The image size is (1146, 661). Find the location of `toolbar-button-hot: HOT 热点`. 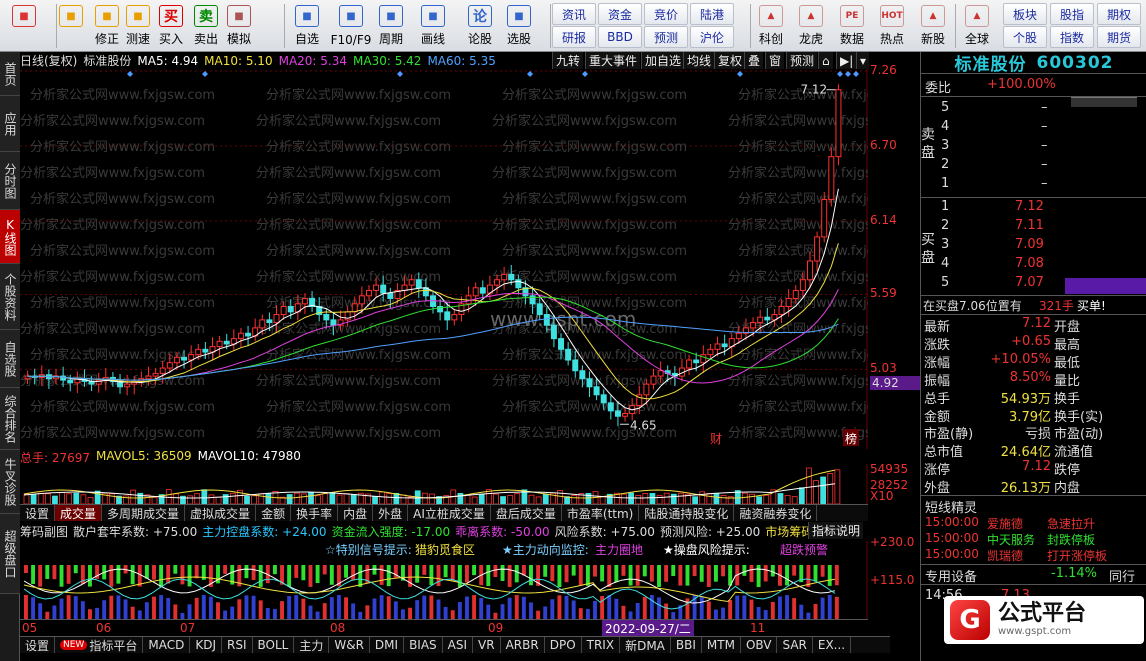

toolbar-button-hot: HOT 热点 is located at coordinates (892, 26).